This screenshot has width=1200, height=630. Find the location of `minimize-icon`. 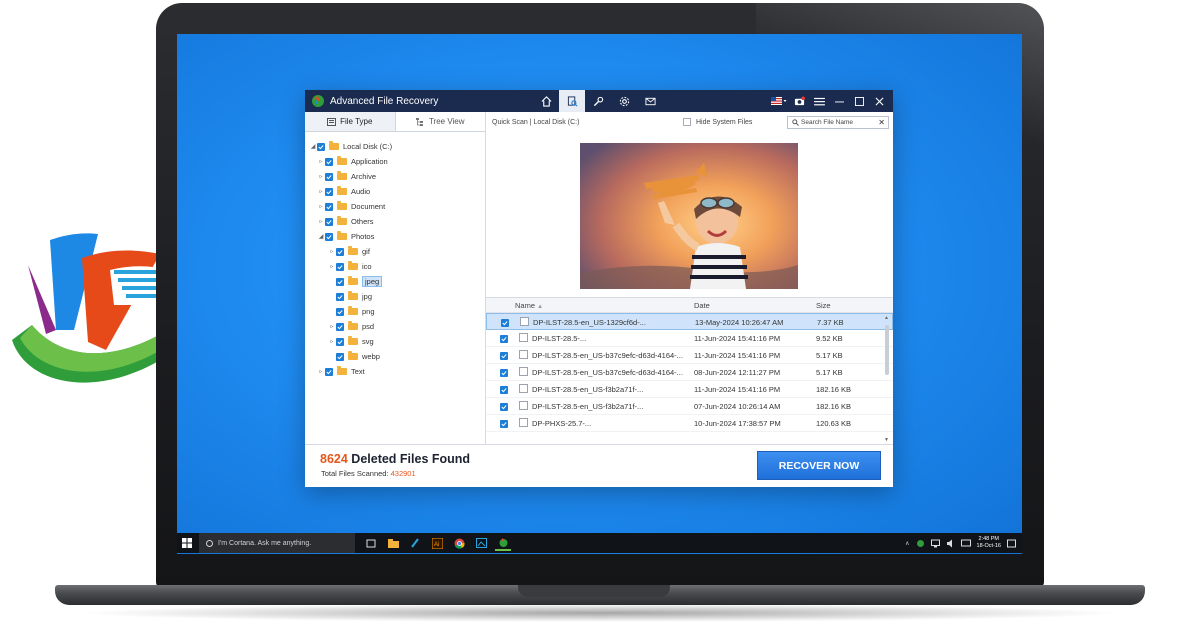

minimize-icon is located at coordinates (839, 101).